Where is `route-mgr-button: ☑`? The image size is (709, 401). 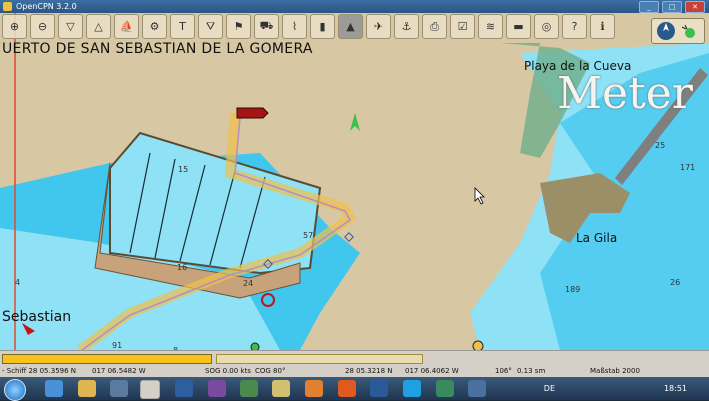 route-mgr-button: ☑ is located at coordinates (462, 26).